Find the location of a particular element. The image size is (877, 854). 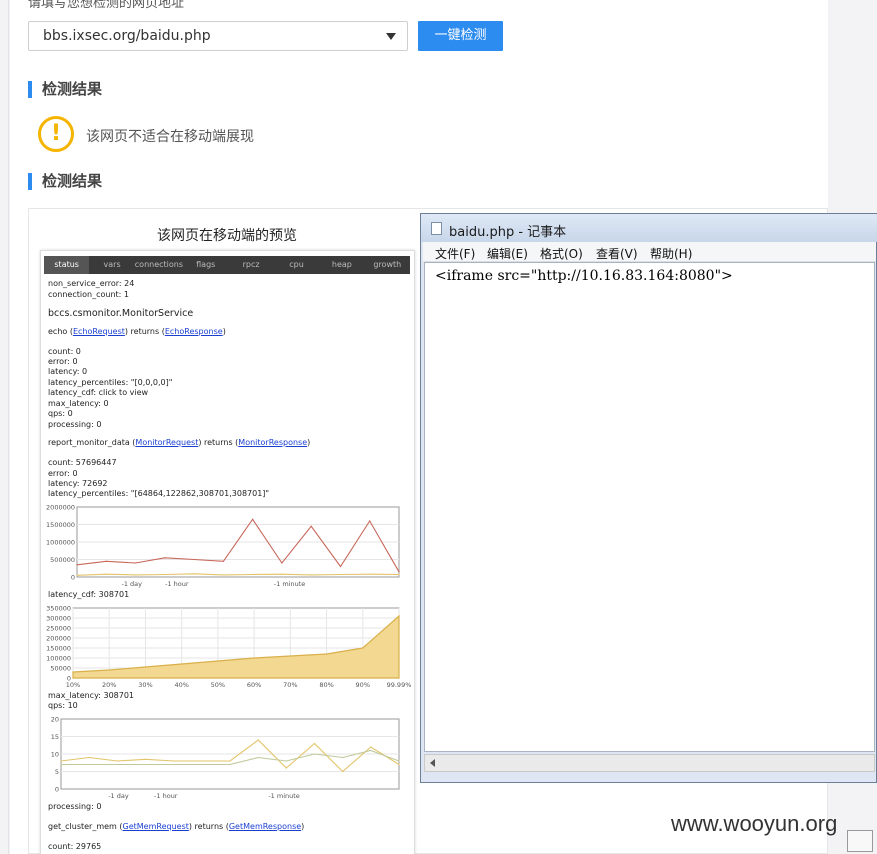

section-title-result-1: 检测结果 is located at coordinates (65, 89).